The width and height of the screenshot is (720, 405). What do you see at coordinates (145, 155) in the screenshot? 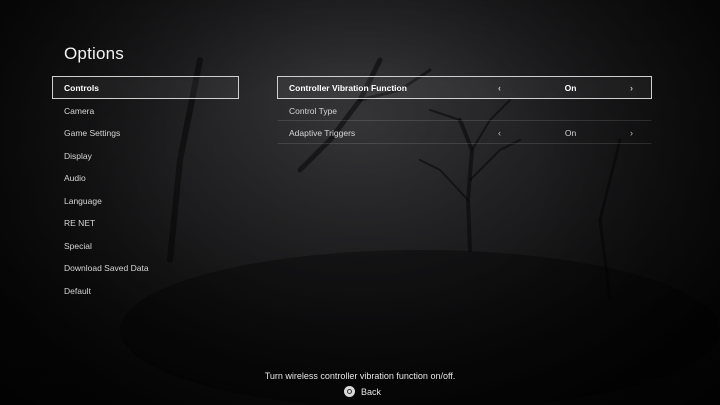
I see `menu-item-display: Display` at bounding box center [145, 155].